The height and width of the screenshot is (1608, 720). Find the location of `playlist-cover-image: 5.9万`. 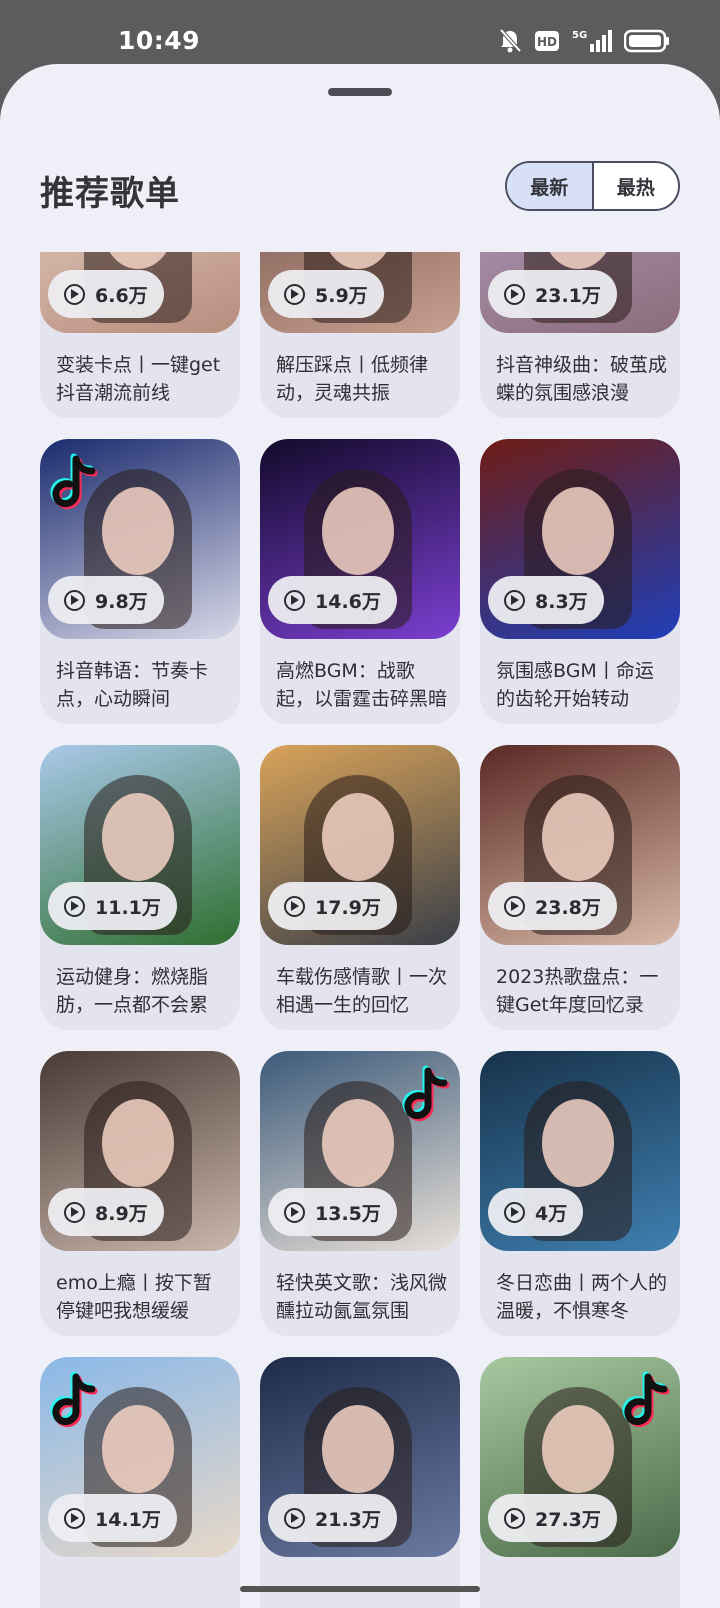

playlist-cover-image: 5.9万 is located at coordinates (360, 292).